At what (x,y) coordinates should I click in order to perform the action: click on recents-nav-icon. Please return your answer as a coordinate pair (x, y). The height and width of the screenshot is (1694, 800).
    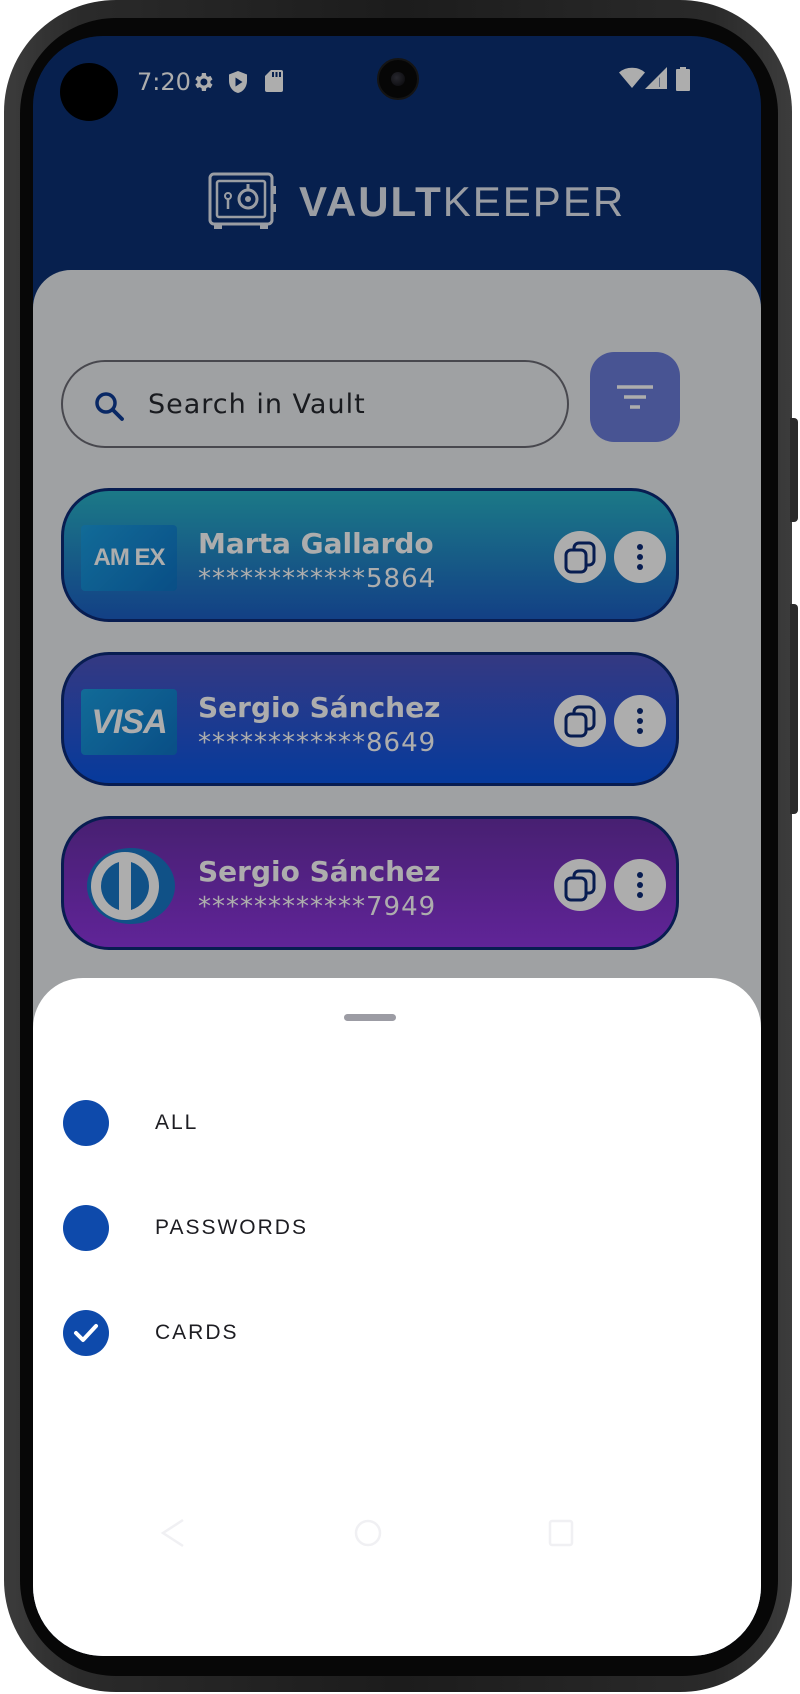
    Looking at the image, I should click on (561, 1533).